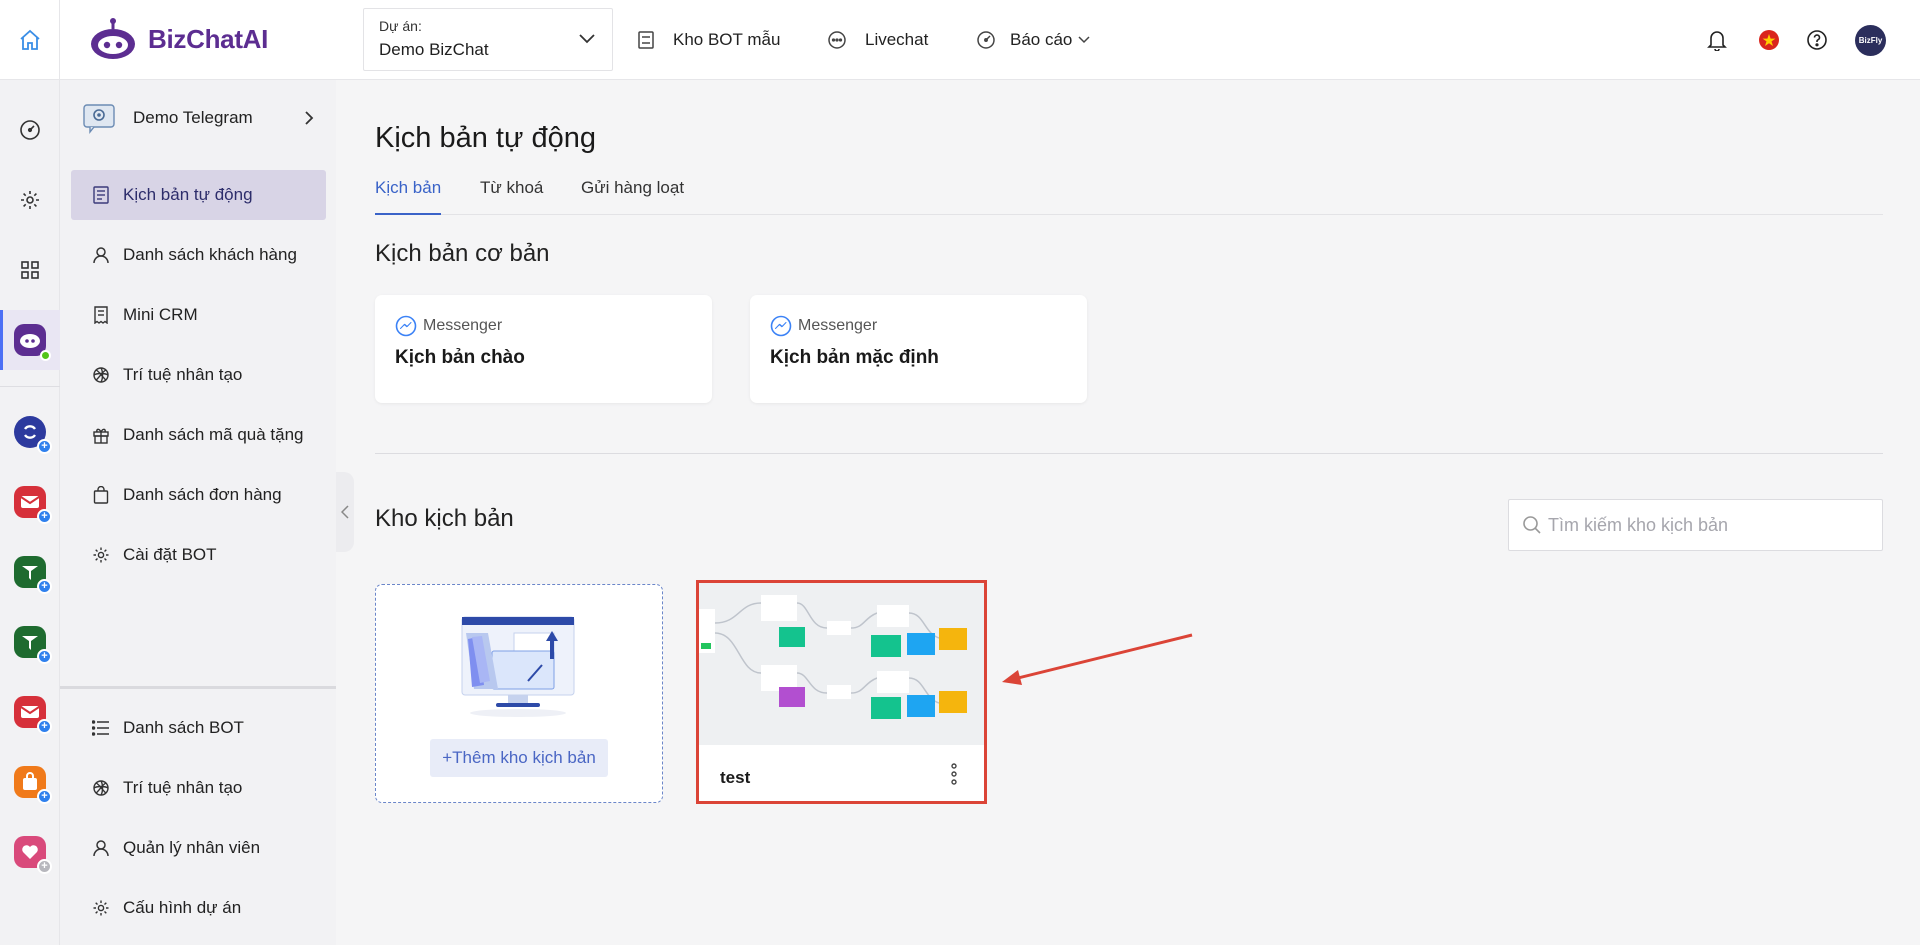 This screenshot has height=945, width=1920. What do you see at coordinates (182, 907) in the screenshot?
I see `sidebar-item-label: Cấu hình dự án` at bounding box center [182, 907].